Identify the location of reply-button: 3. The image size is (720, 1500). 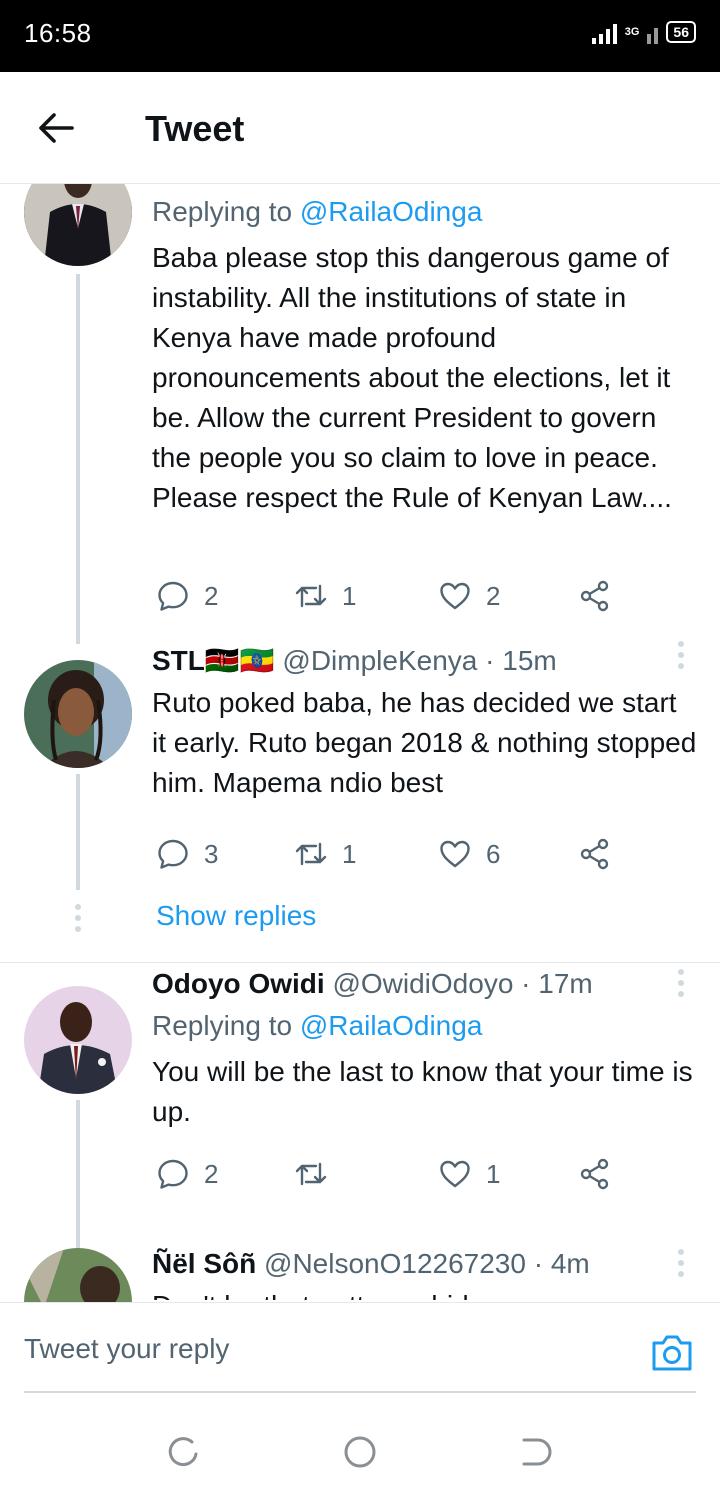
(187, 854).